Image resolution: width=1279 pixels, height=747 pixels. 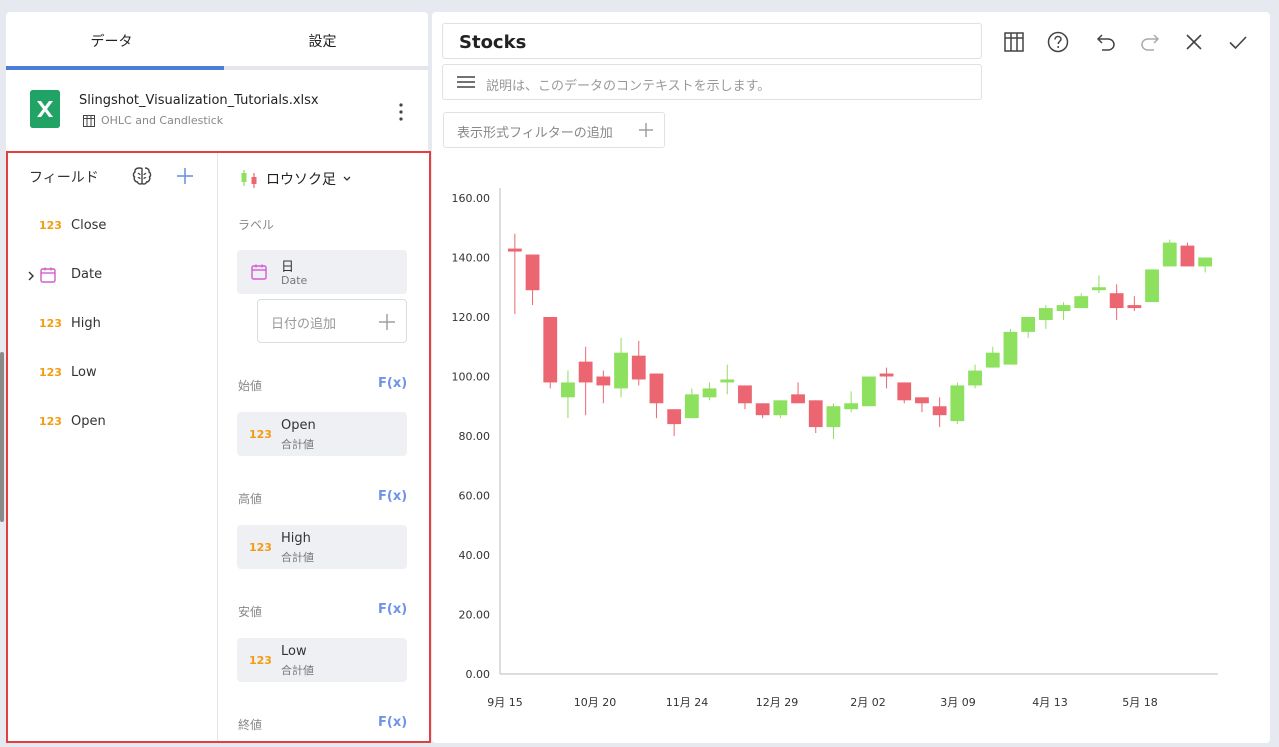 What do you see at coordinates (304, 324) in the screenshot?
I see `add-date-label: 日付の追加` at bounding box center [304, 324].